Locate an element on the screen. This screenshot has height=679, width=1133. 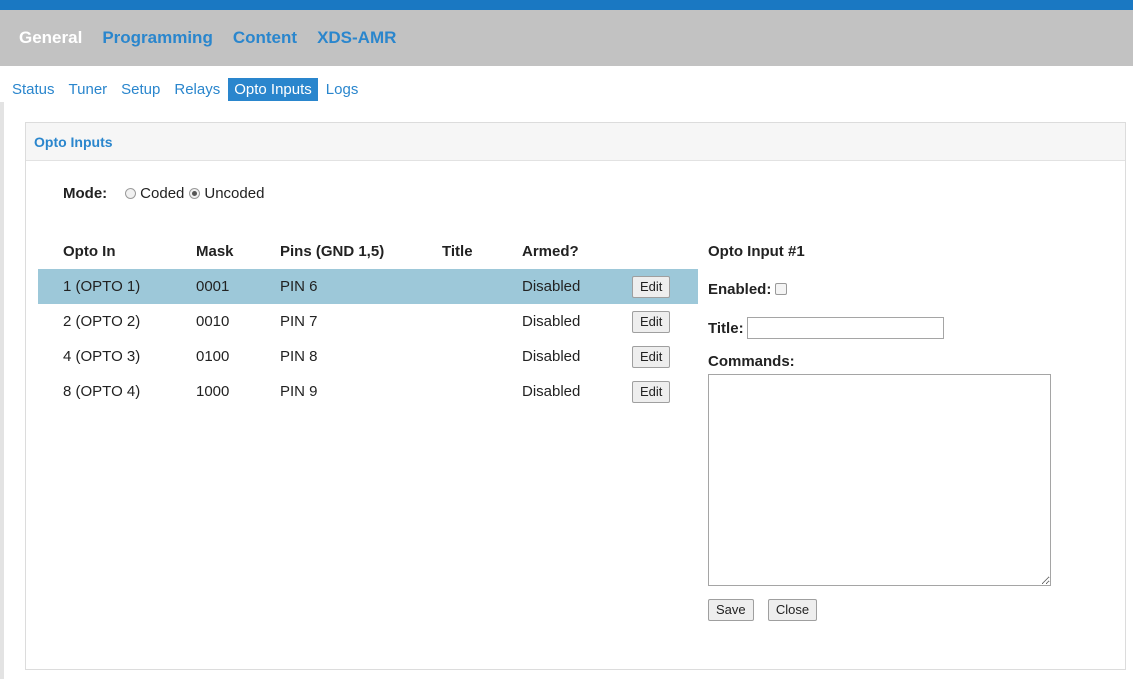
tab-setup: Setup is located at coordinates (140, 89).